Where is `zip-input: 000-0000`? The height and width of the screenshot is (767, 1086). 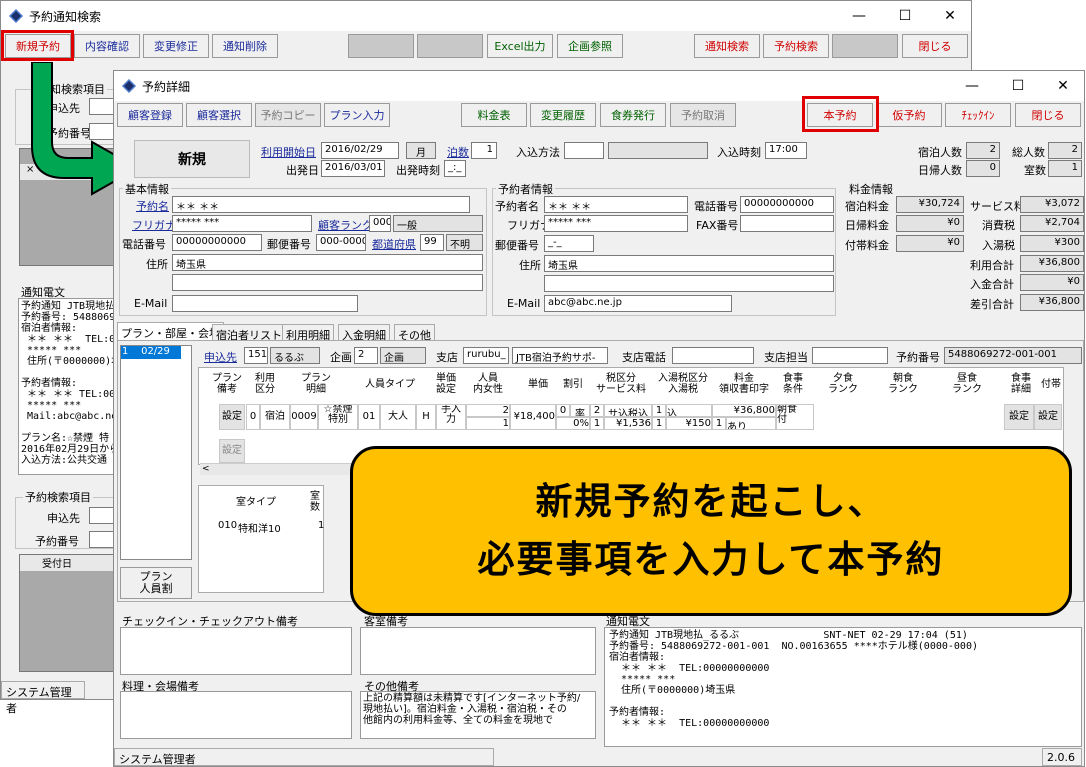
zip-input: 000-0000 is located at coordinates (341, 242).